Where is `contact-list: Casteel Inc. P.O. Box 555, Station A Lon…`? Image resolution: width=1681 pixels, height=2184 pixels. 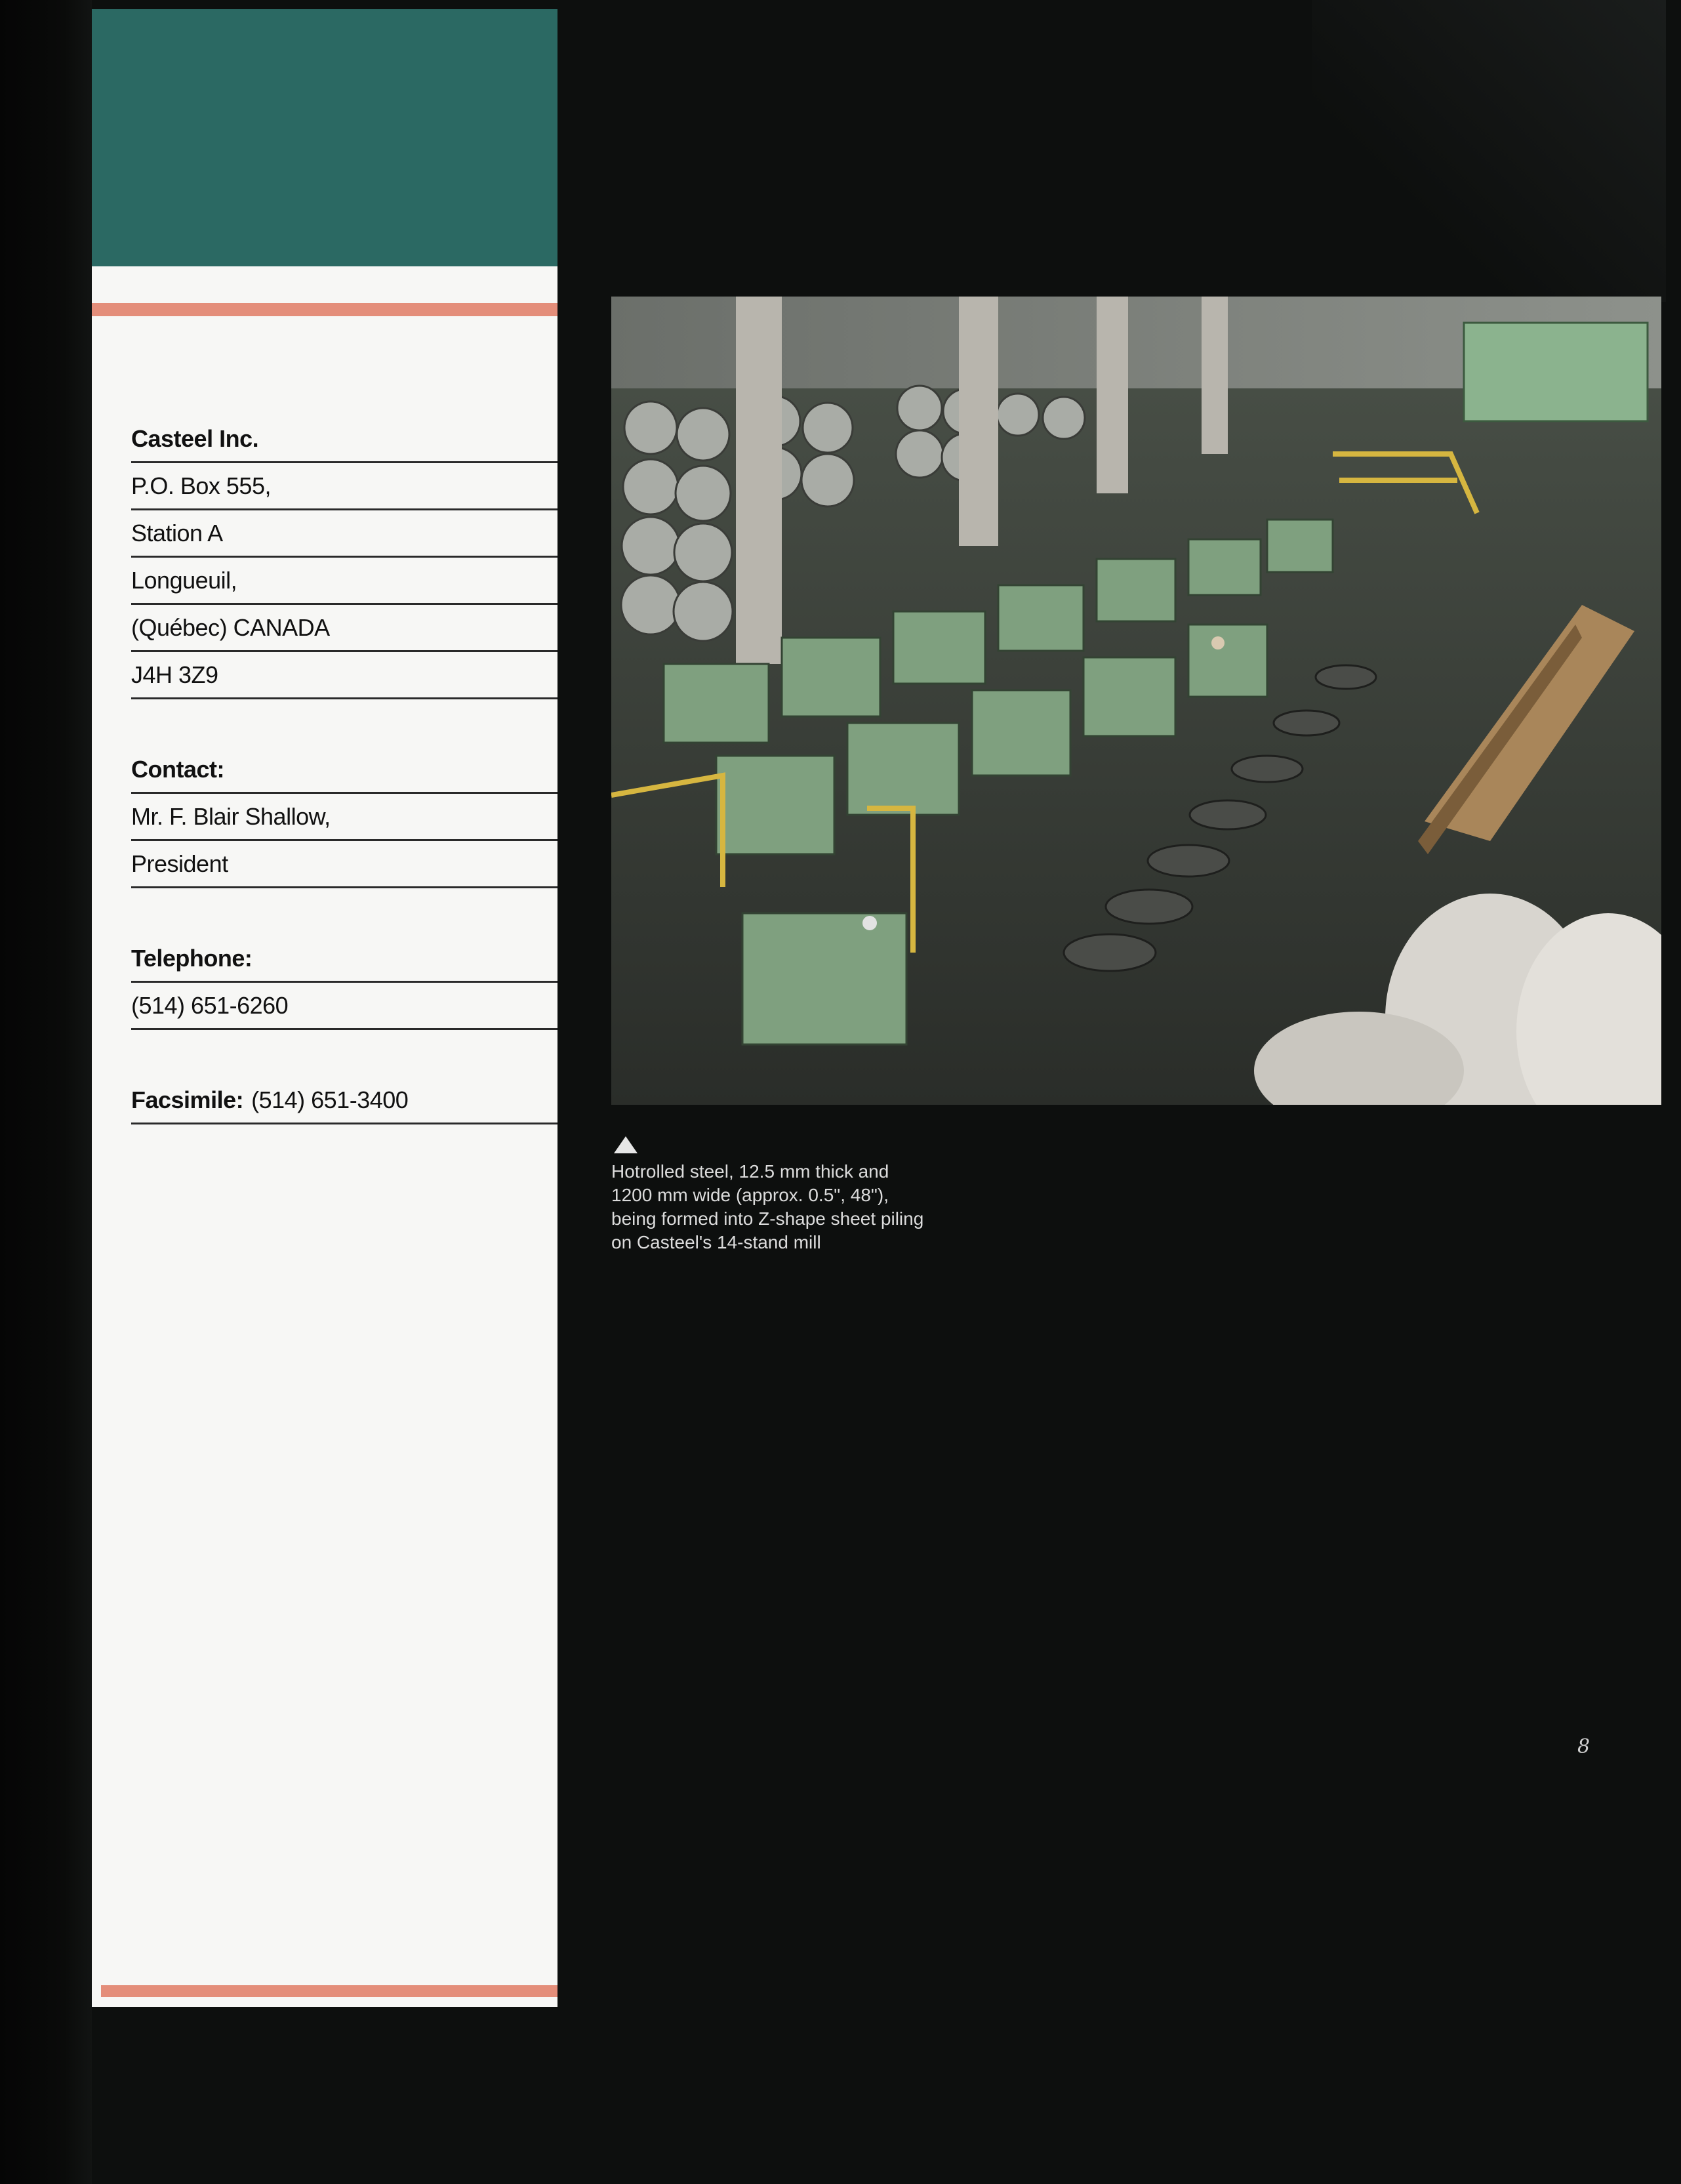
contact-list: Casteel Inc. P.O. Box 555, Station A Lon… is located at coordinates (344, 770).